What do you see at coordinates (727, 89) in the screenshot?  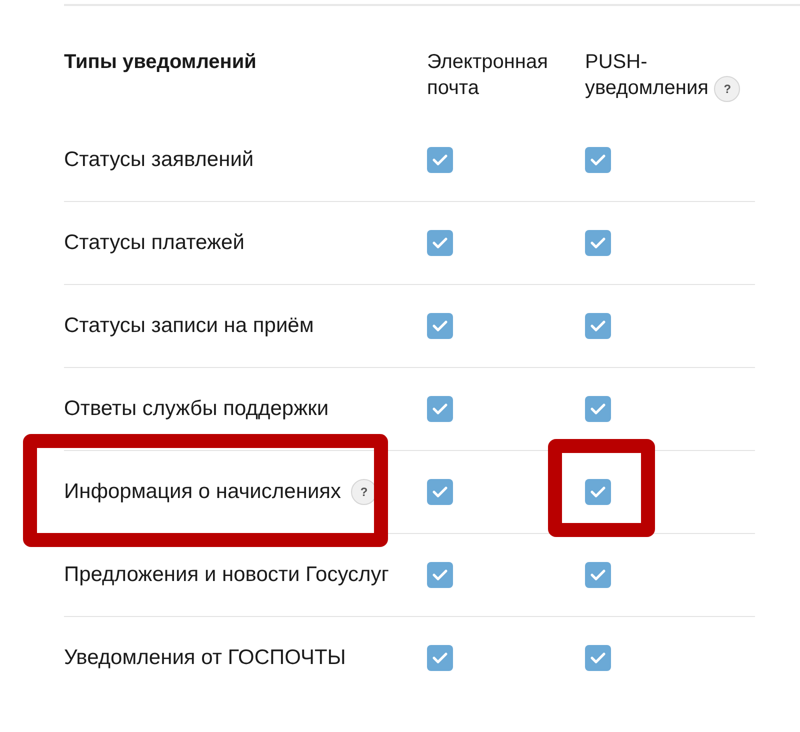 I see `help-button: ?` at bounding box center [727, 89].